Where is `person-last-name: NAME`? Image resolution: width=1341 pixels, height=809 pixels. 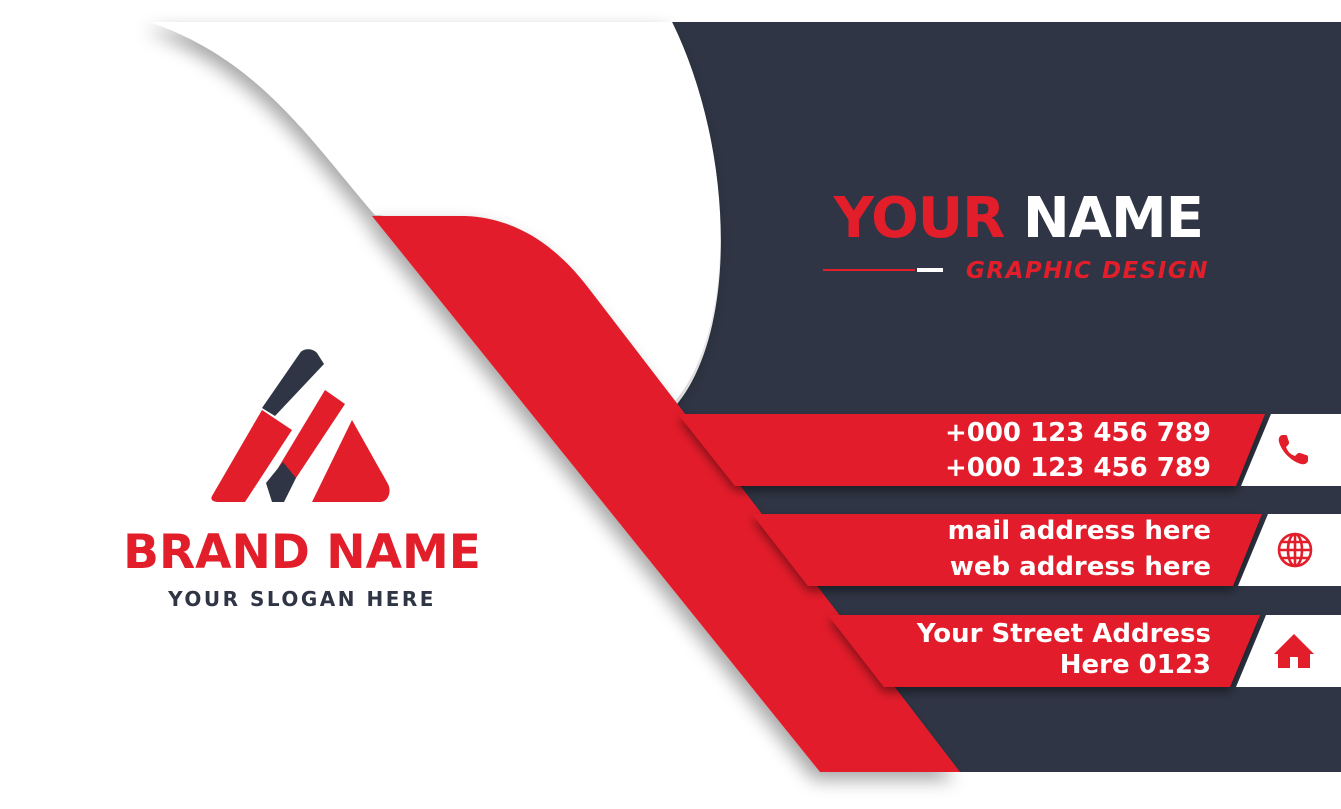 person-last-name: NAME is located at coordinates (1113, 218).